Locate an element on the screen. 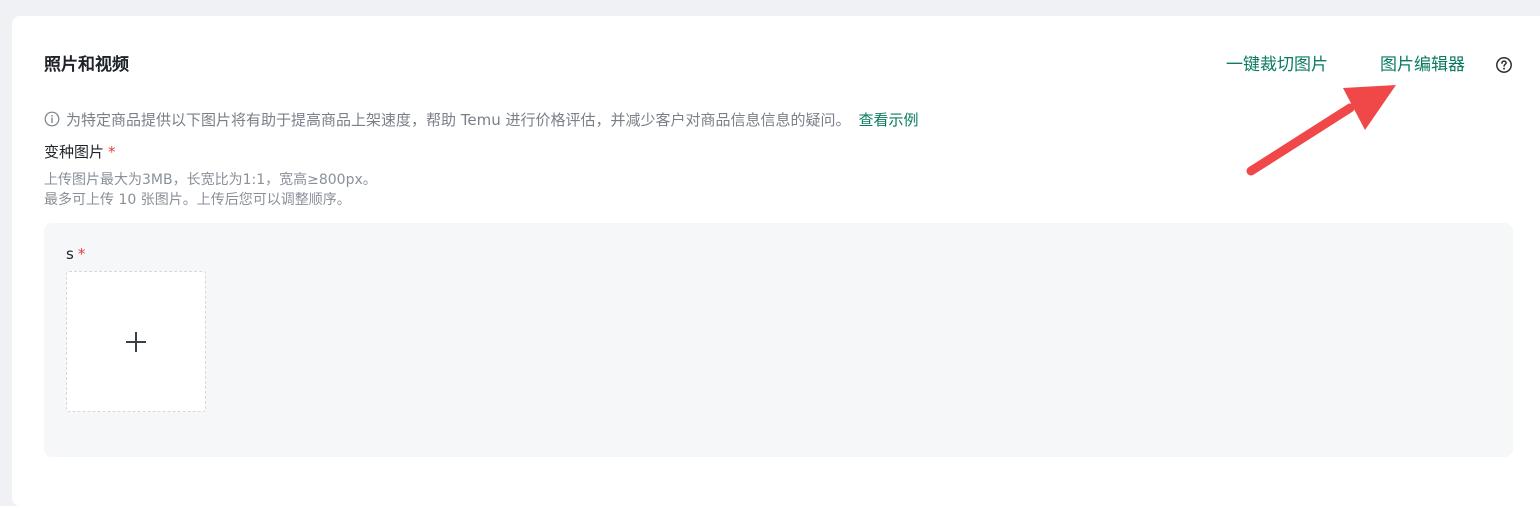  variant-name: s is located at coordinates (70, 254).